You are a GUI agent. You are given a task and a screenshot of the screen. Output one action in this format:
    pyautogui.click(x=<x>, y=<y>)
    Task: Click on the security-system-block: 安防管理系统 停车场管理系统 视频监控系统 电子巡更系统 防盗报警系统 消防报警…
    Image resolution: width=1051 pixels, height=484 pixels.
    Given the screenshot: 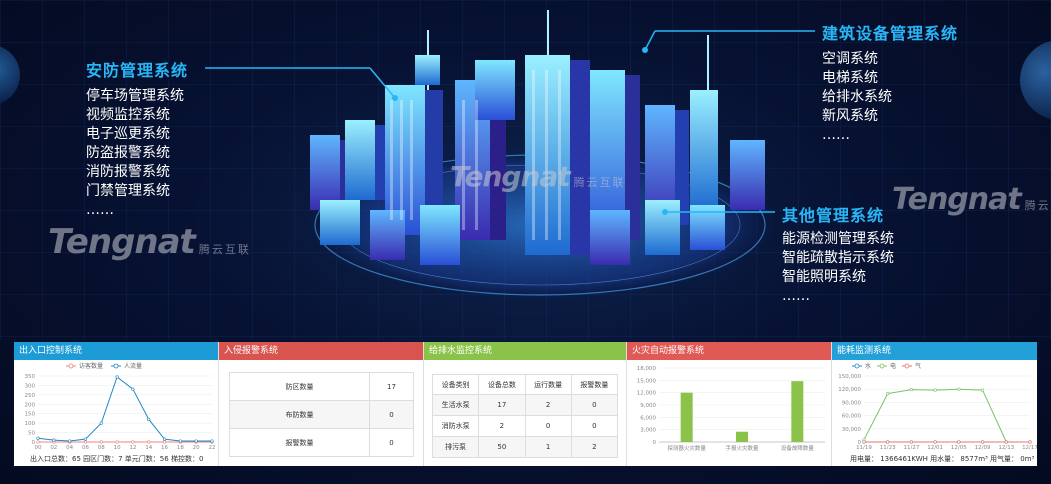 What is the action you would take?
    pyautogui.click(x=137, y=138)
    